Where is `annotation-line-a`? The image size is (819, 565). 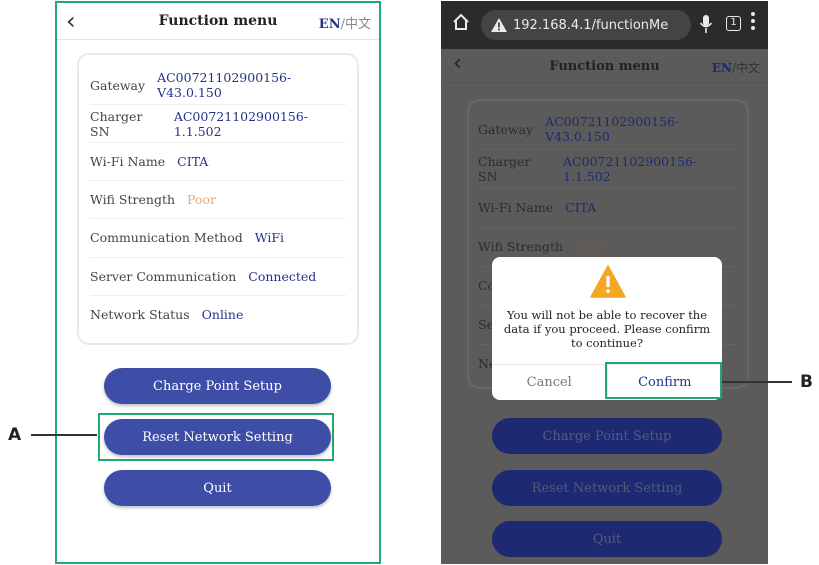
annotation-line-a is located at coordinates (64, 435).